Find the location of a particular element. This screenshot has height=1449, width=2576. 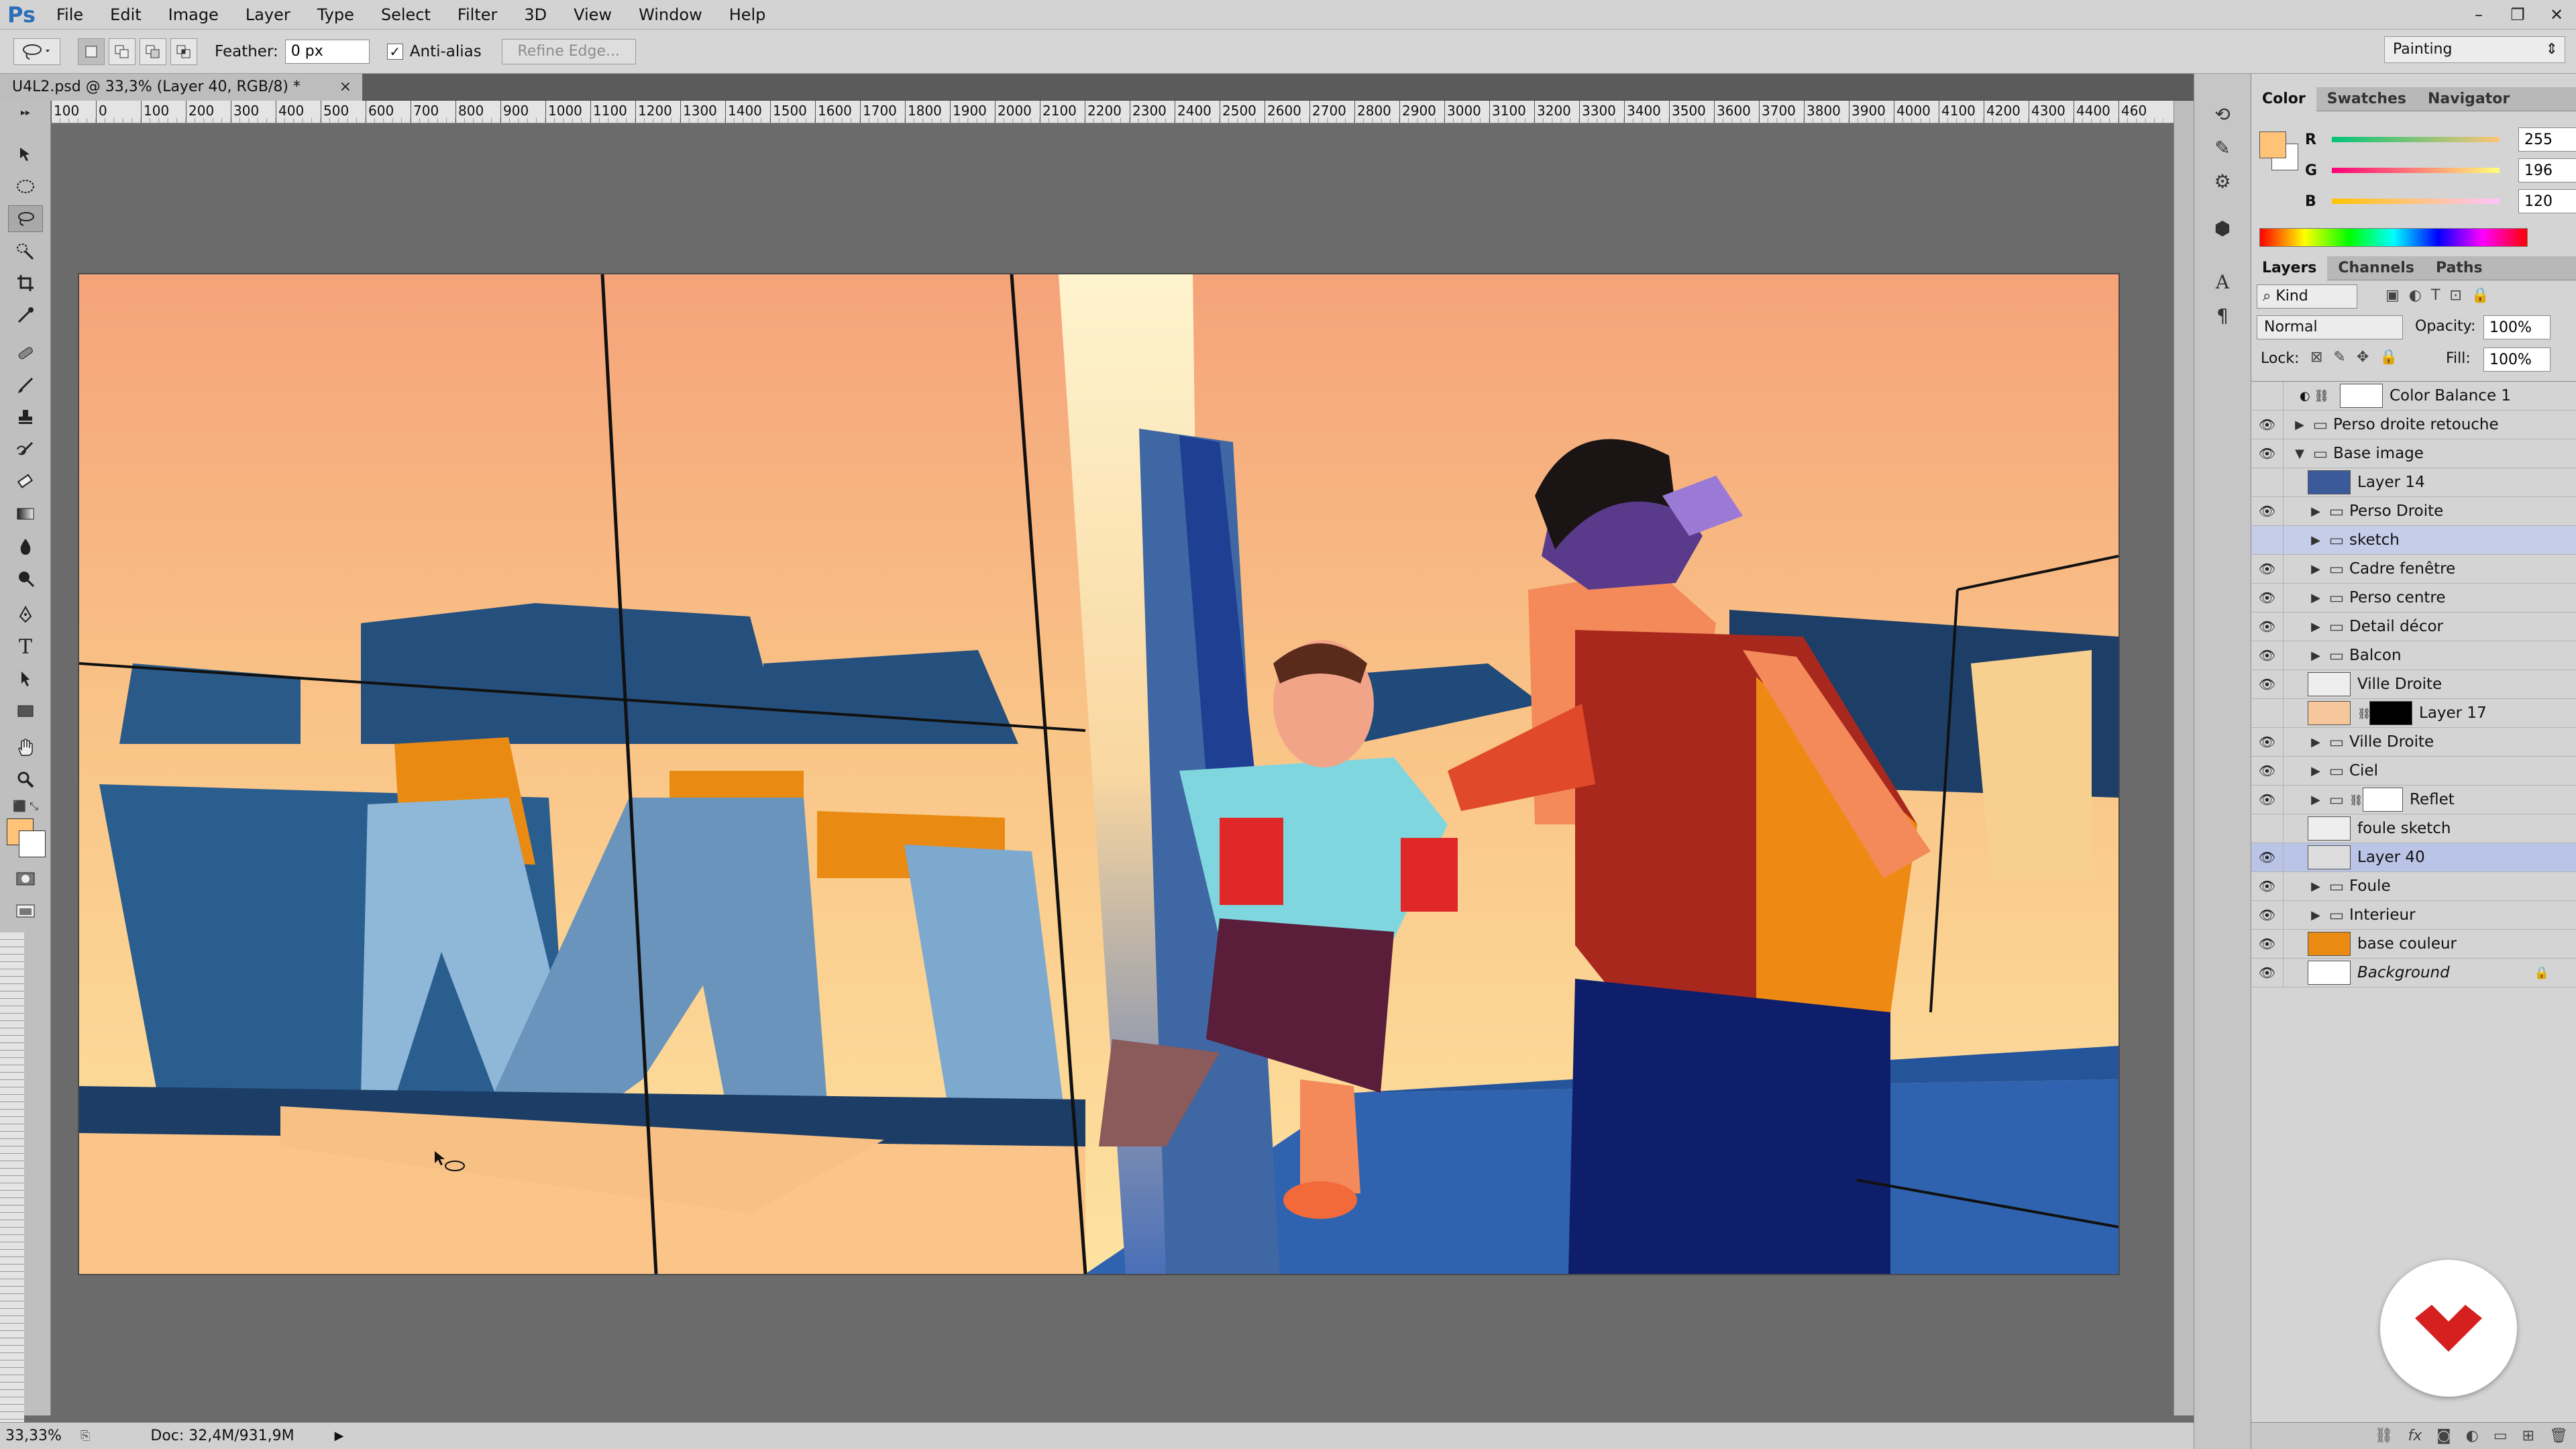

feather-input is located at coordinates (327, 51).